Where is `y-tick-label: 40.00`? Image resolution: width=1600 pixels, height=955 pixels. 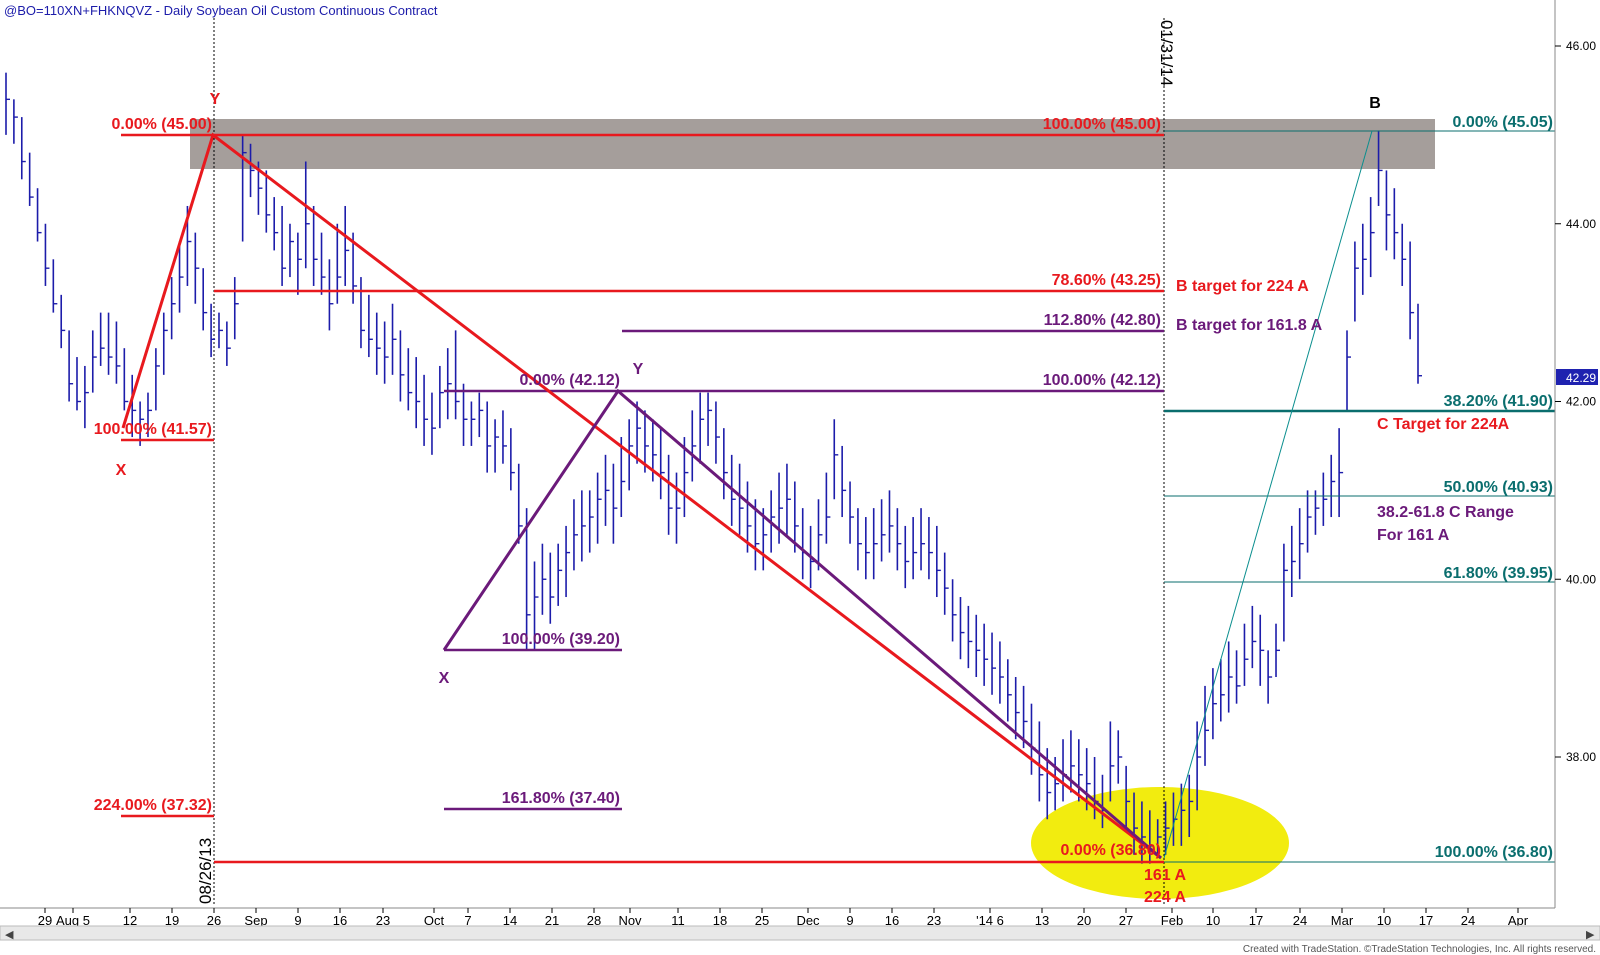 y-tick-label: 40.00 is located at coordinates (1581, 579).